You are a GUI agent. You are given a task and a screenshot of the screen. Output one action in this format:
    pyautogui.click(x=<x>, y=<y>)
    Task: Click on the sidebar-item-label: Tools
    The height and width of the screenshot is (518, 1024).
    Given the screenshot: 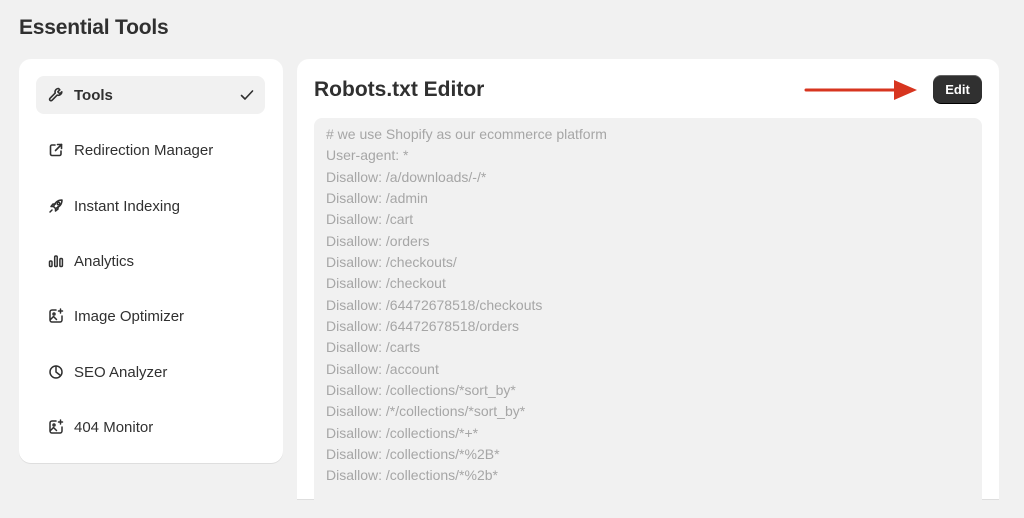 What is the action you would take?
    pyautogui.click(x=93, y=95)
    